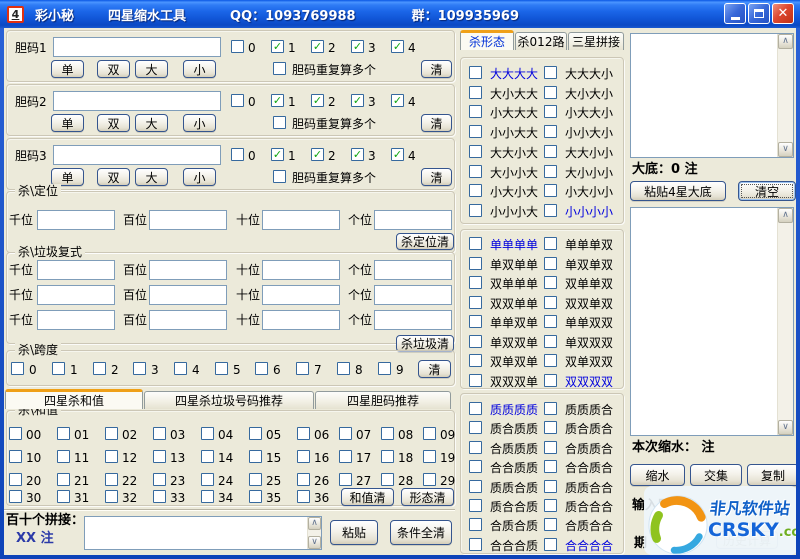 Image resolution: width=800 pixels, height=559 pixels. I want to click on copy-button: 复制, so click(771, 475).